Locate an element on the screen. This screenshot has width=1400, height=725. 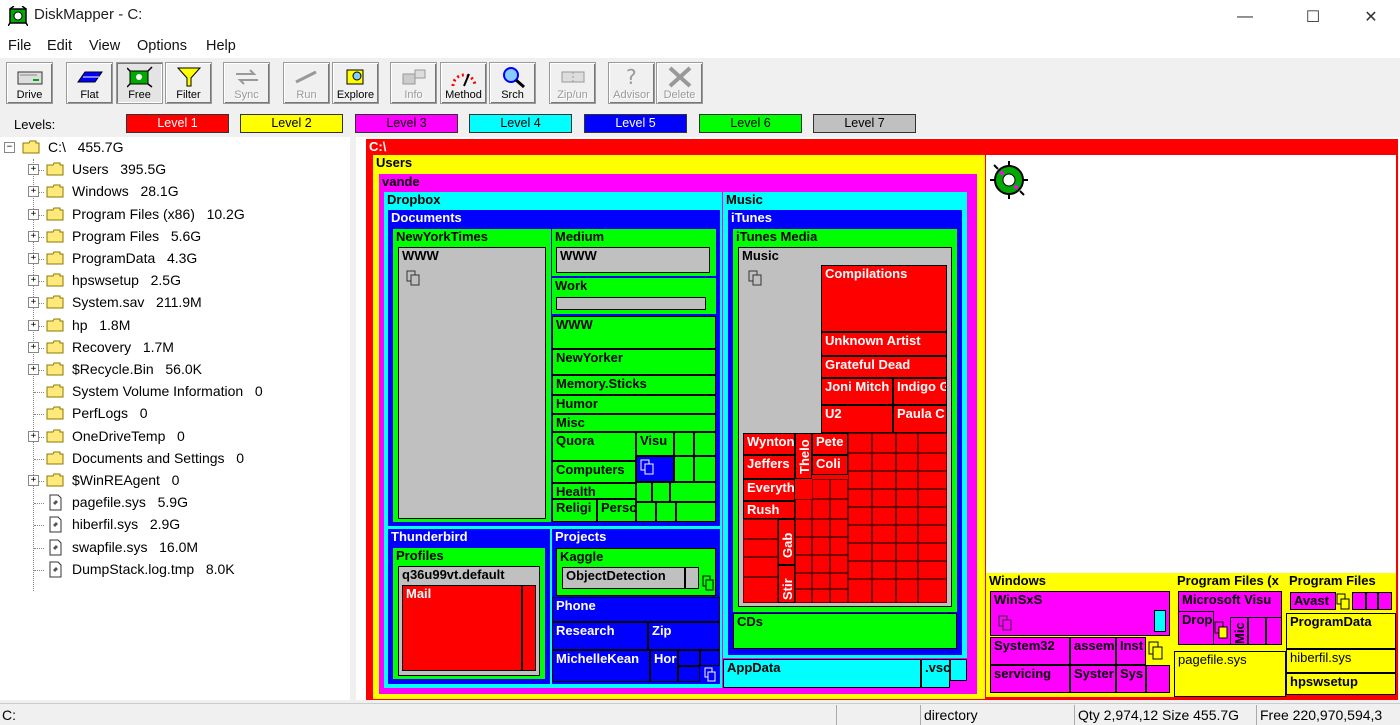
tree-item: + $WinREAgent 0 is located at coordinates (170, 481).